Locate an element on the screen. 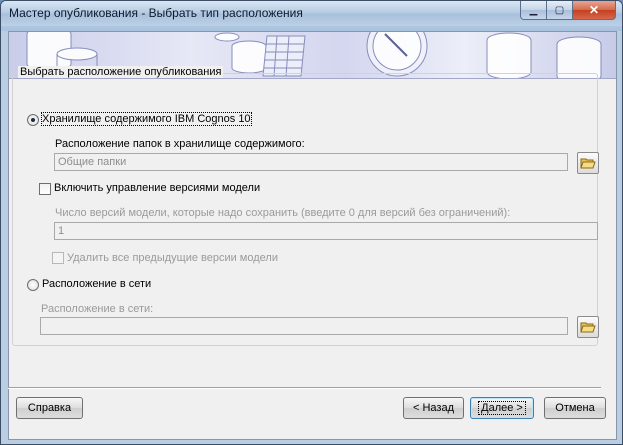 The height and width of the screenshot is (445, 623). folder-browse-button is located at coordinates (588, 163).